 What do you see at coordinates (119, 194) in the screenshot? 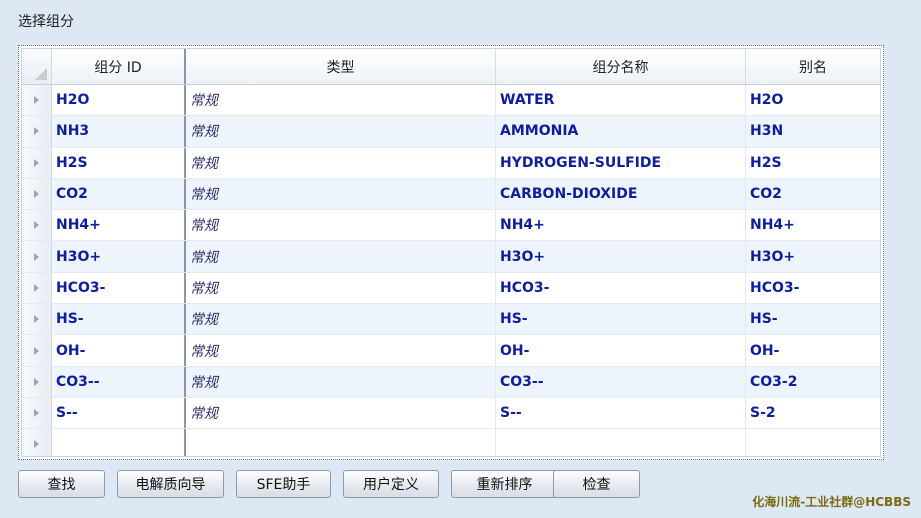
I see `cell-component-id: CO2` at bounding box center [119, 194].